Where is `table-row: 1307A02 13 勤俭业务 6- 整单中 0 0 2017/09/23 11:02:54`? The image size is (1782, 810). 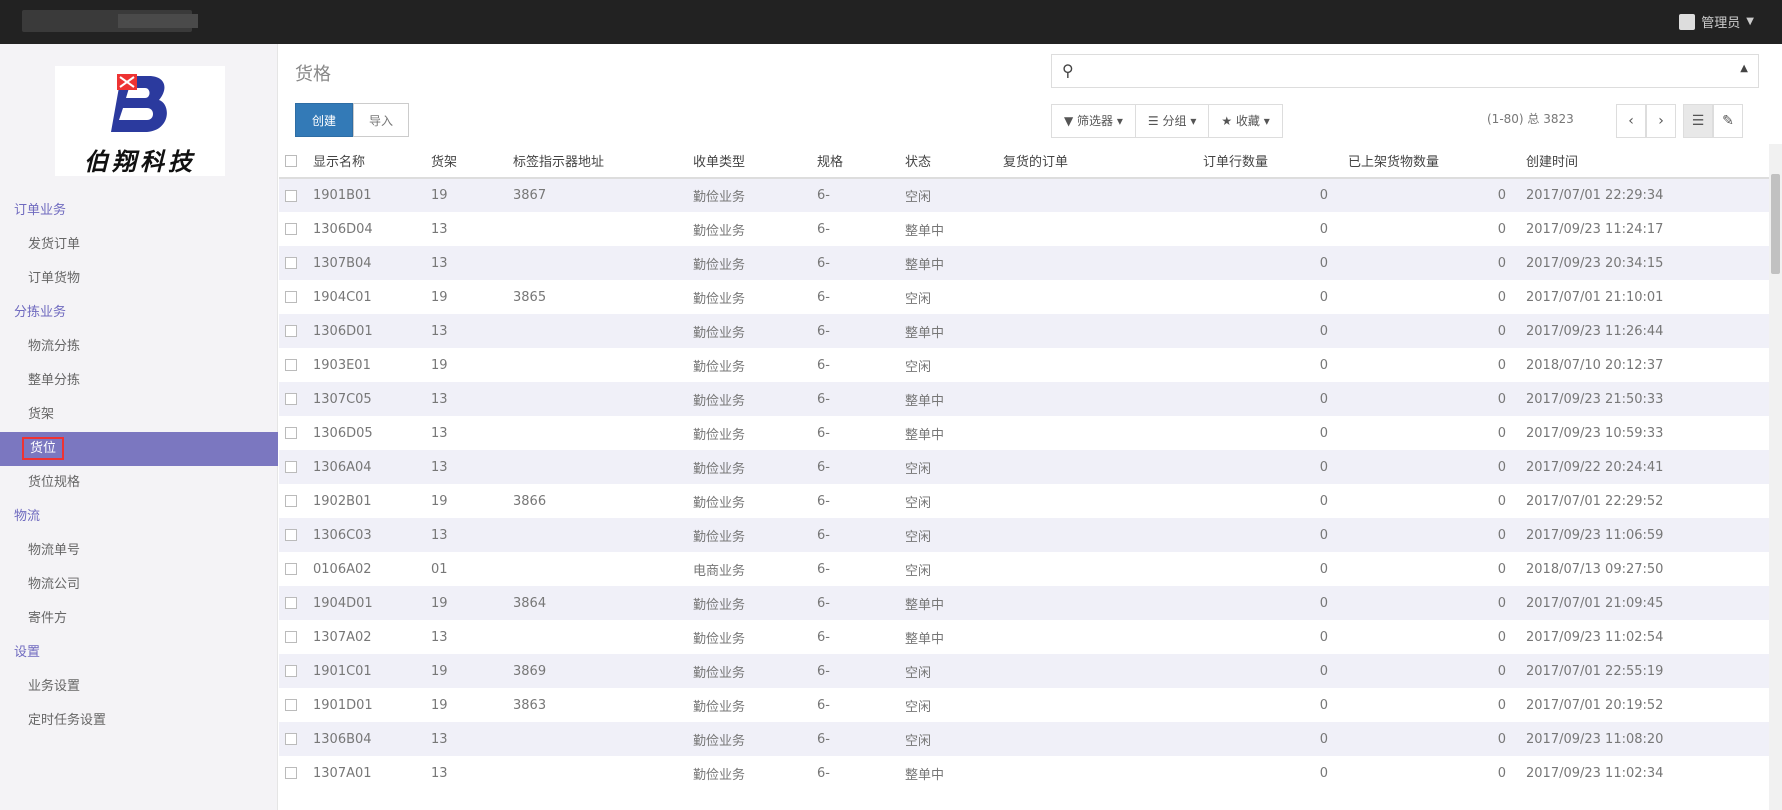 table-row: 1307A02 13 勤俭业务 6- 整单中 0 0 2017/09/23 11:02:54 is located at coordinates (1024, 637).